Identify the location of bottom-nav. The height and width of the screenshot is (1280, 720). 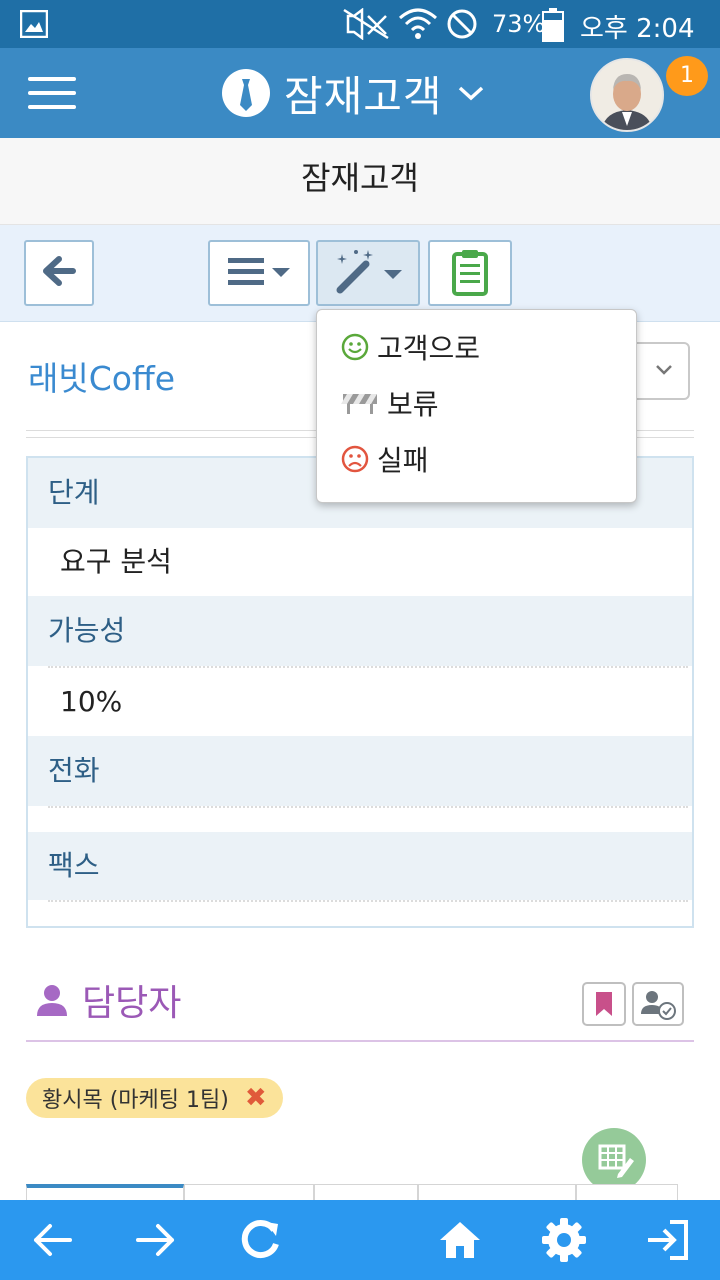
(360, 1240).